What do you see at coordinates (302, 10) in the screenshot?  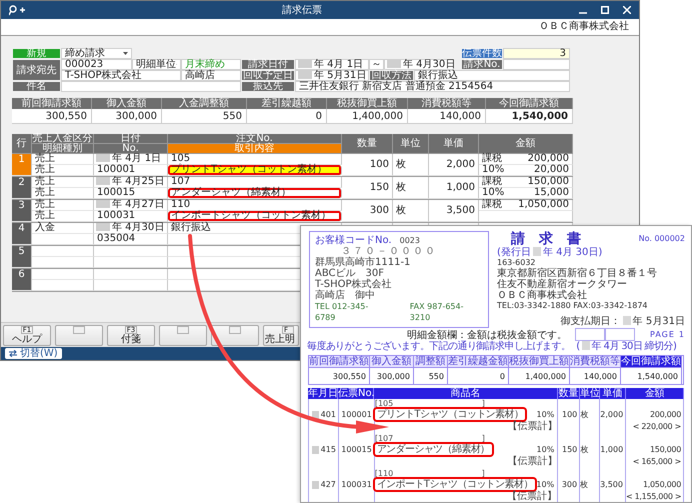 I see `window-title: 請求伝票` at bounding box center [302, 10].